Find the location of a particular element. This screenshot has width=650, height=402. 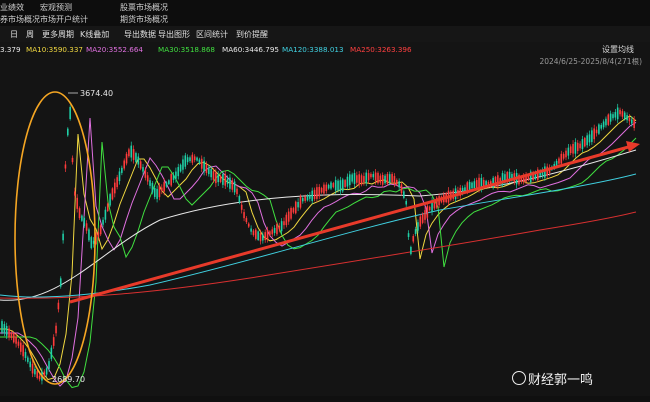

low-price-label: 2689.70 is located at coordinates (69, 379).